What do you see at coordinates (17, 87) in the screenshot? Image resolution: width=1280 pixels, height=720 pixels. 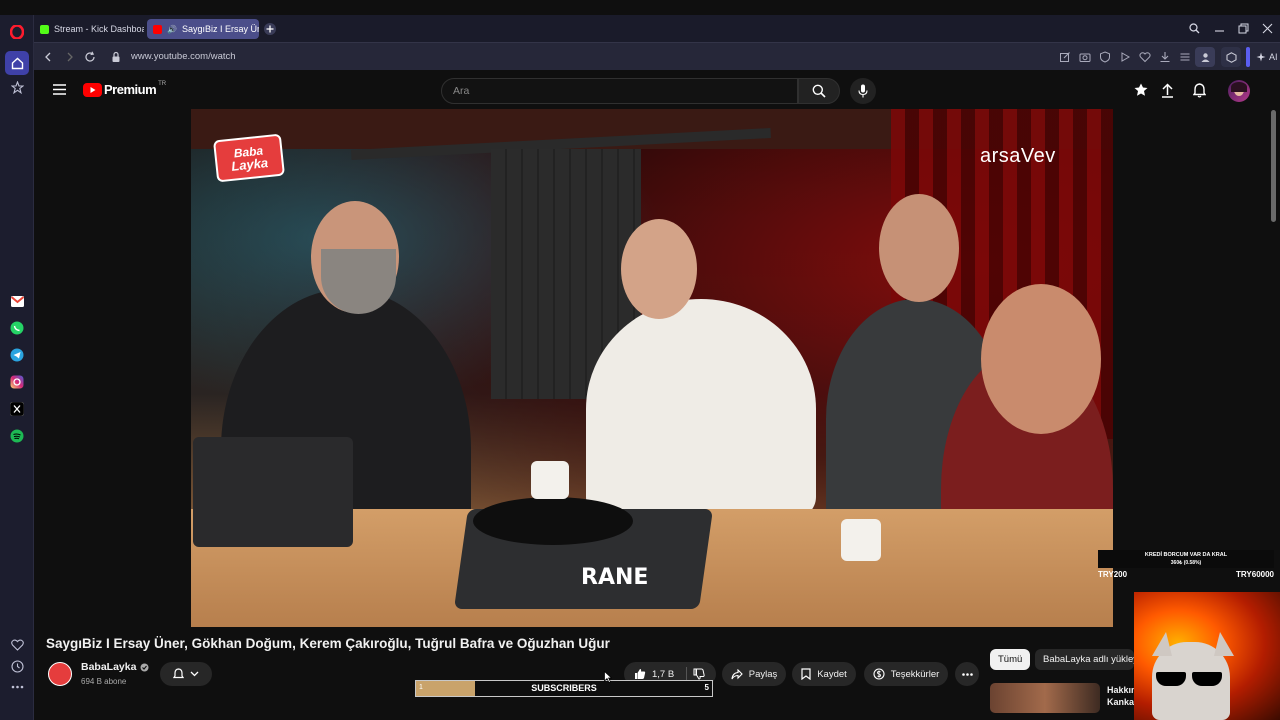 I see `star-icon` at bounding box center [17, 87].